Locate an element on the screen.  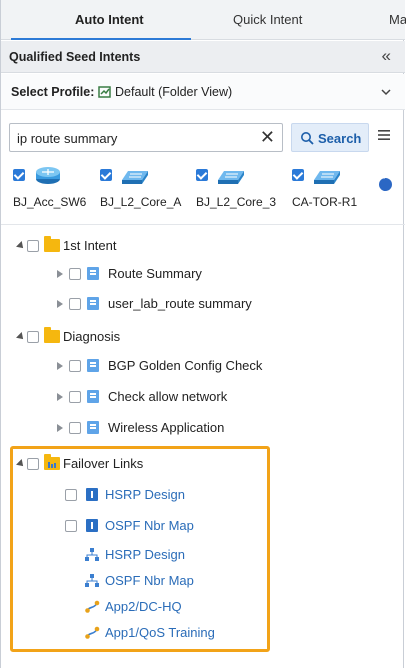
tree-item: Check allow network is located at coordinates (177, 398).